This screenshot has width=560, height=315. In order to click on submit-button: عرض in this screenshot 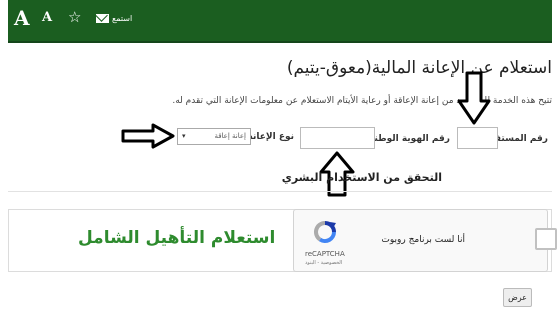, I will do `click(517, 297)`.